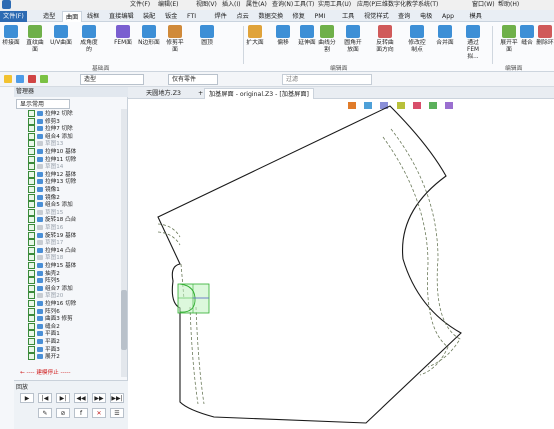 This screenshot has width=554, height=429. Describe the element at coordinates (61, 36) in the screenshot. I see `ribbon-button: U/V曲面` at that location.